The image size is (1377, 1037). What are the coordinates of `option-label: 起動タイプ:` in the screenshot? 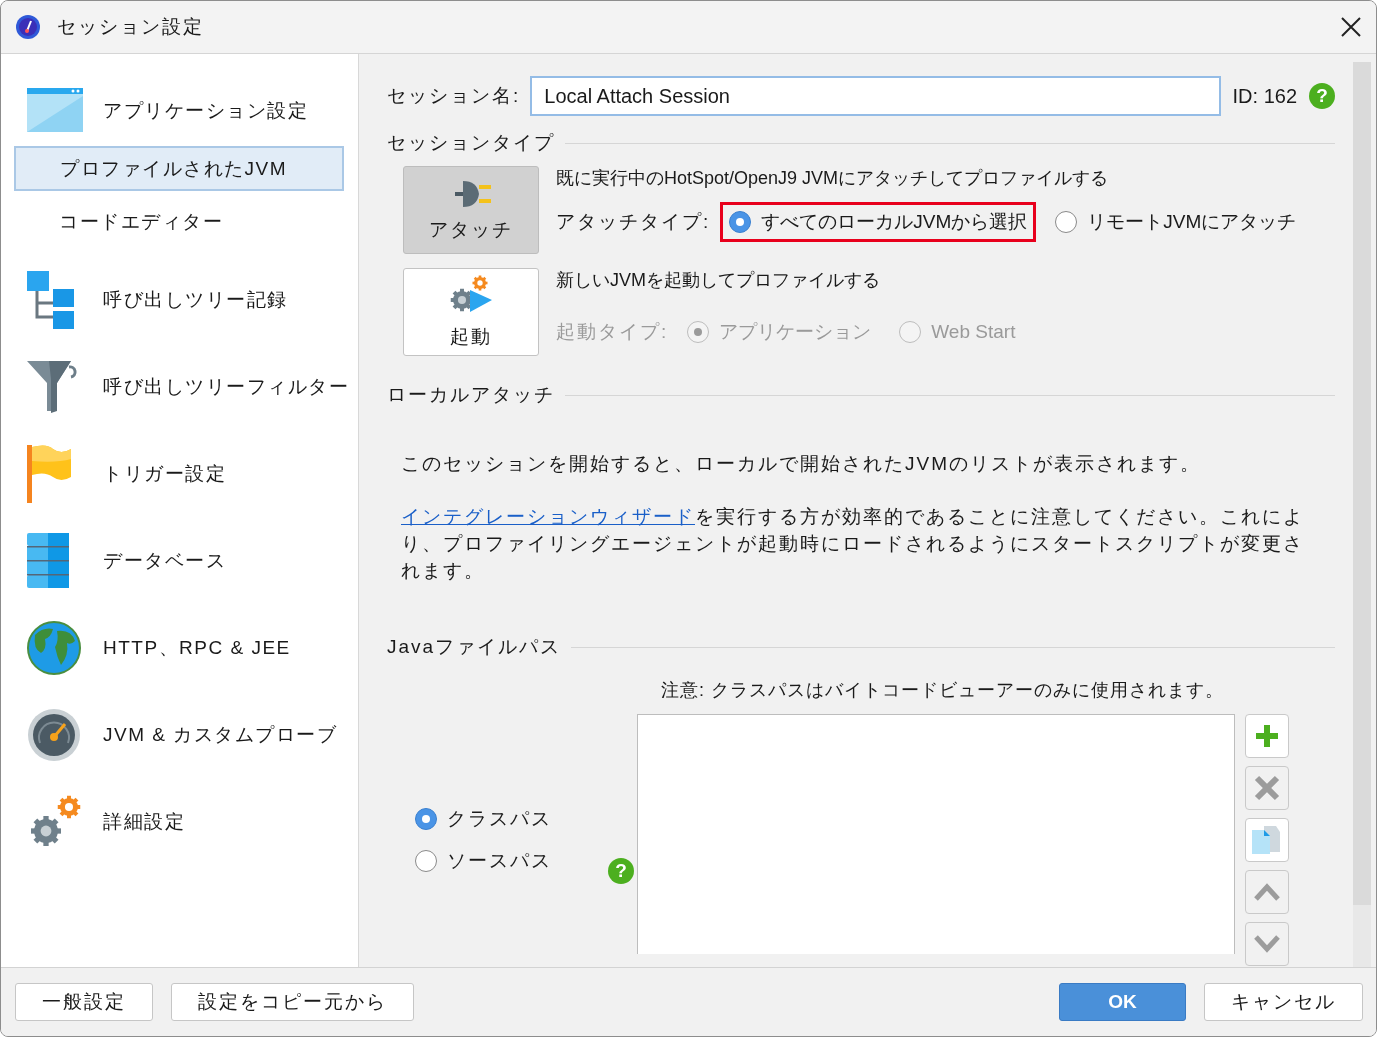 It's located at (612, 332).